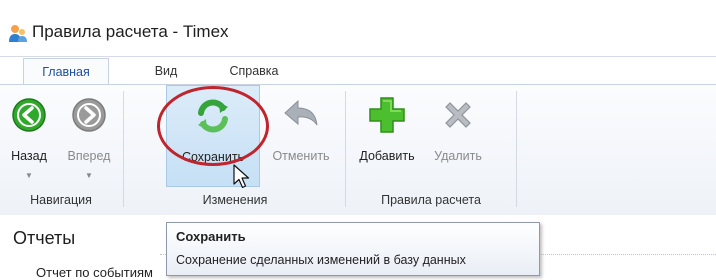 The image size is (716, 280). I want to click on cancel-button: Отменить, so click(301, 135).